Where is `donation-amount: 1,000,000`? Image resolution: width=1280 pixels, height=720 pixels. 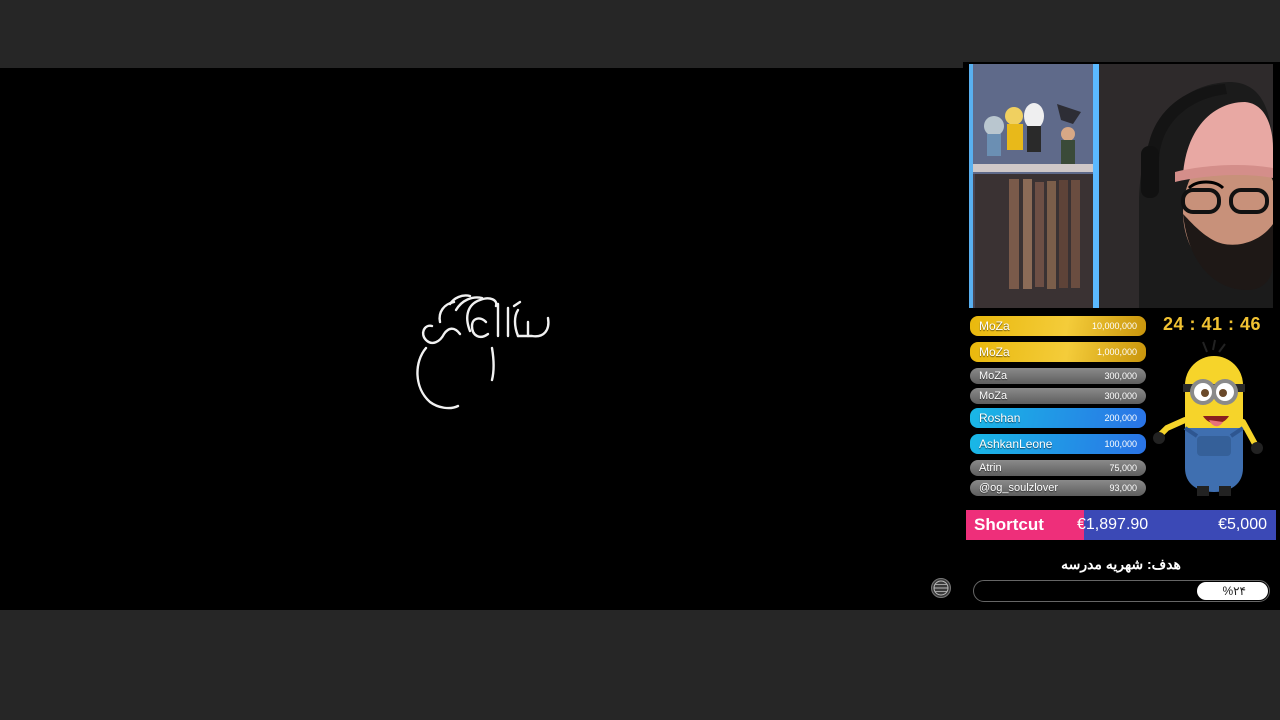 donation-amount: 1,000,000 is located at coordinates (1116, 352).